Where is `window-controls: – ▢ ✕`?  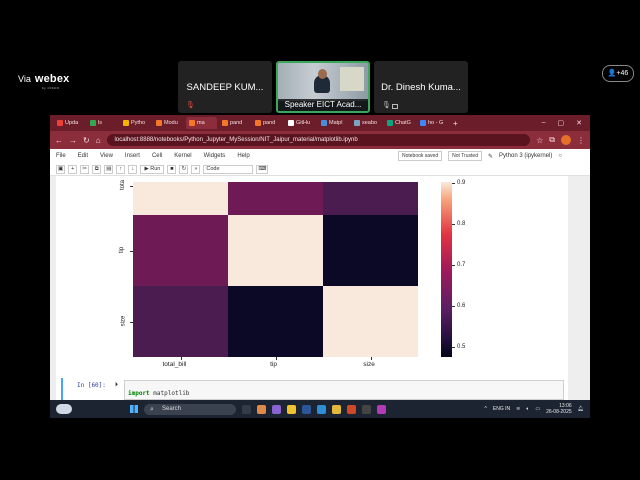 window-controls: – ▢ ✕ is located at coordinates (566, 123).